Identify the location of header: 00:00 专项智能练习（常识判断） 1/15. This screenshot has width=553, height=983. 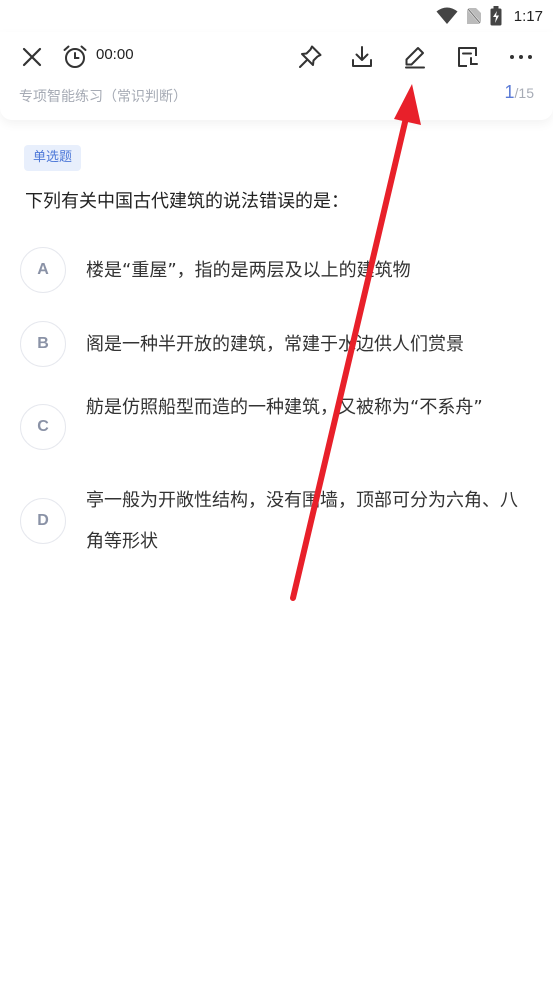
(276, 76).